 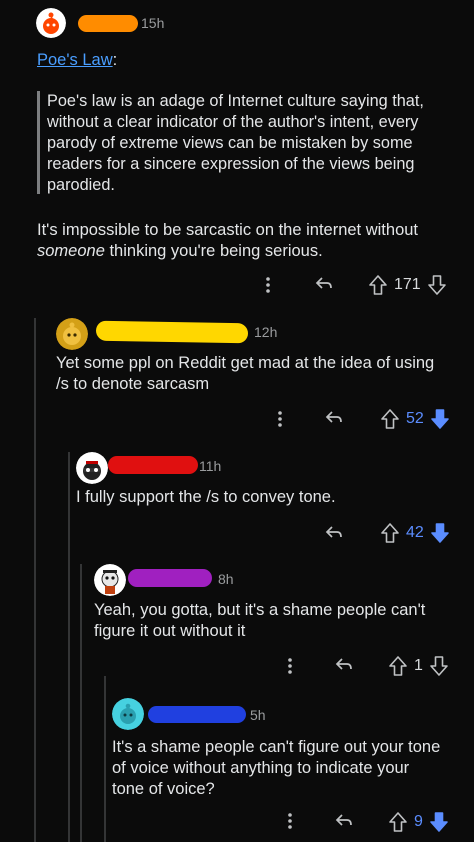 I want to click on quote-bar, so click(x=38, y=142).